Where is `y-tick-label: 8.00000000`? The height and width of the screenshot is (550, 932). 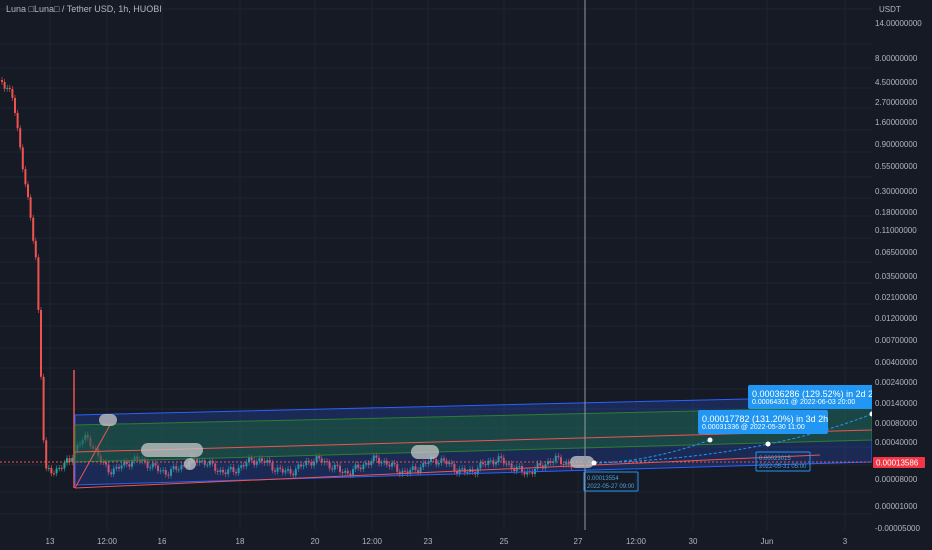 y-tick-label: 8.00000000 is located at coordinates (896, 58).